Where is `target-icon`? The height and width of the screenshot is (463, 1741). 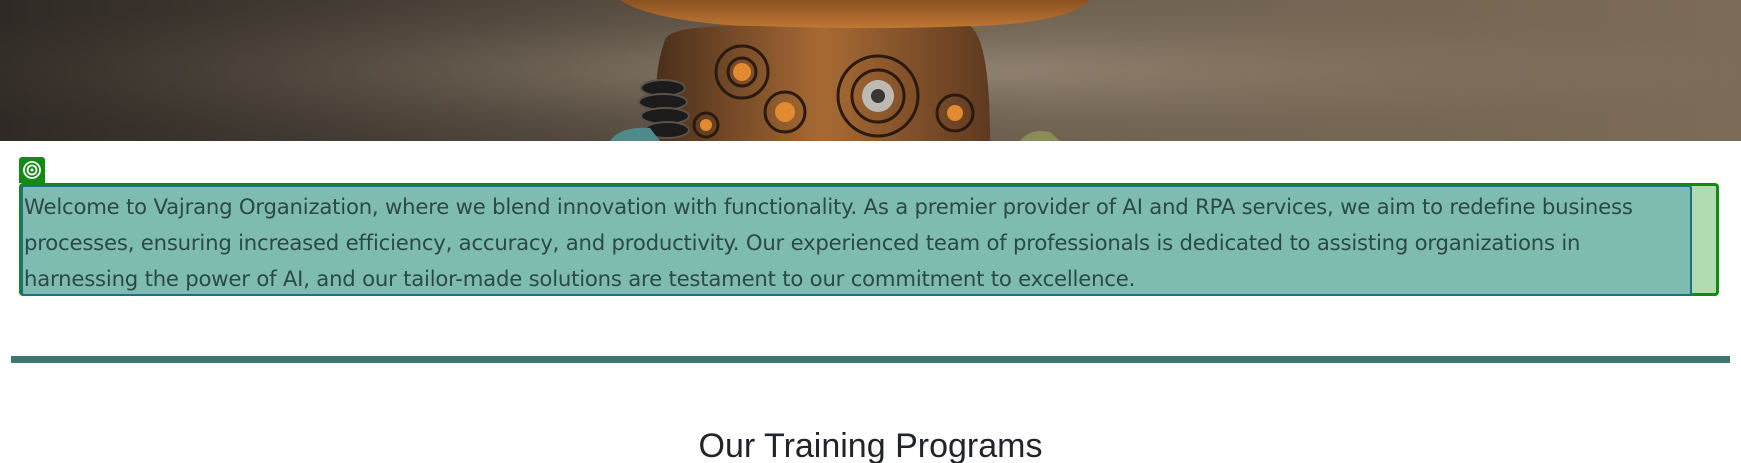
target-icon is located at coordinates (32, 170).